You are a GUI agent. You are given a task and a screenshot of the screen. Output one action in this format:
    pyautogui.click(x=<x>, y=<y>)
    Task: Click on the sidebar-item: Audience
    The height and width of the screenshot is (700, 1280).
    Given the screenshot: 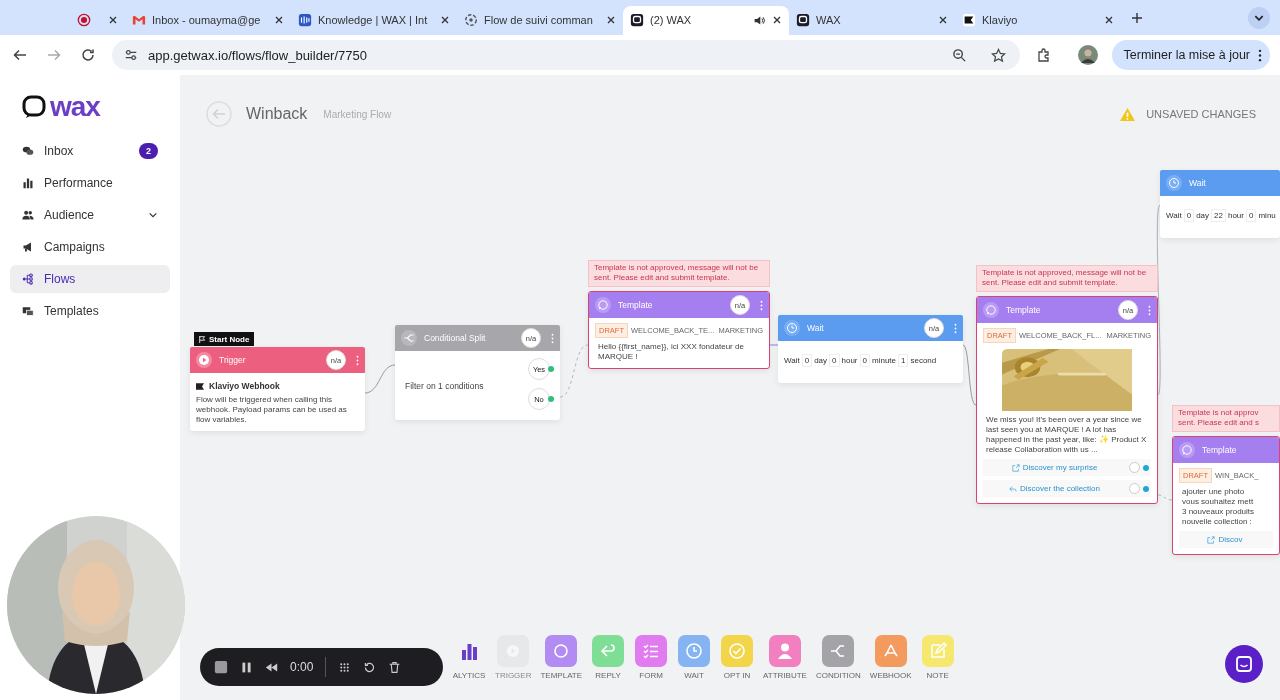 What is the action you would take?
    pyautogui.click(x=90, y=215)
    